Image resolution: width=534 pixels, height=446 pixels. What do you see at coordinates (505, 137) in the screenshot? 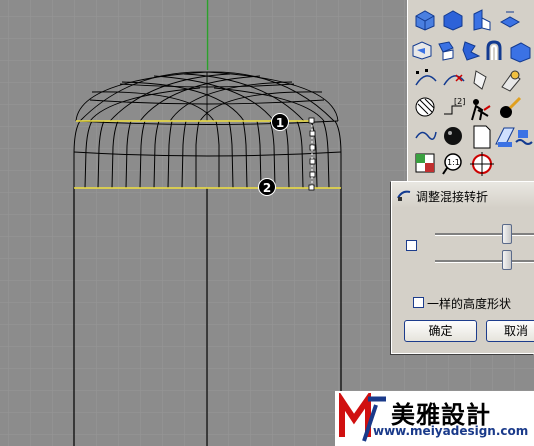
I see `texture-icon` at bounding box center [505, 137].